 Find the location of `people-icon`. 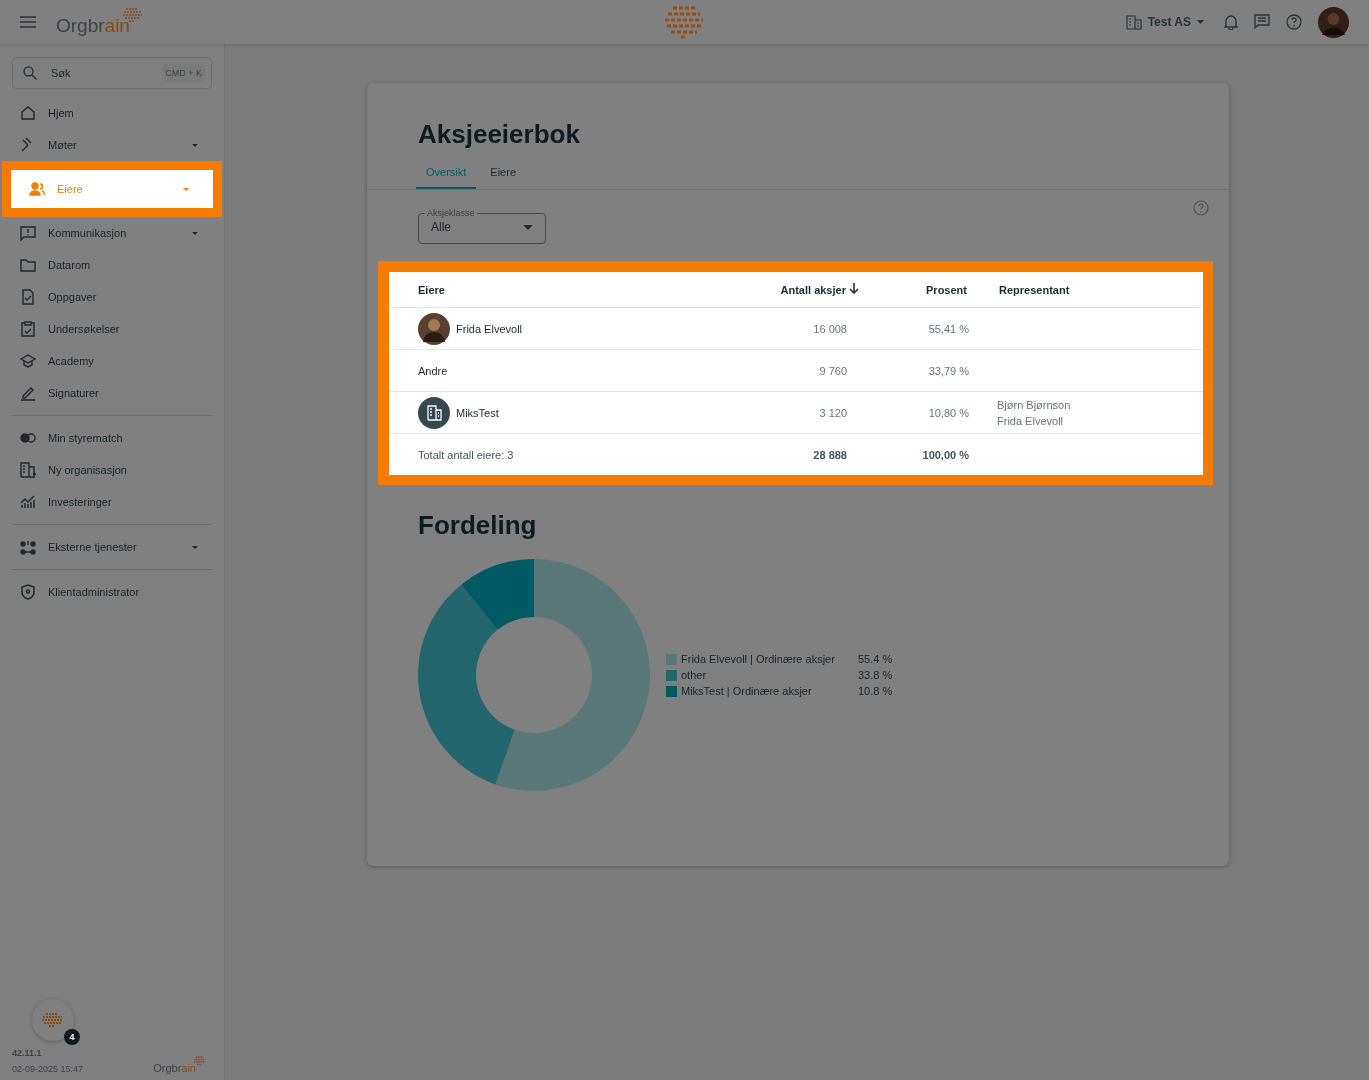

people-icon is located at coordinates (37, 189).